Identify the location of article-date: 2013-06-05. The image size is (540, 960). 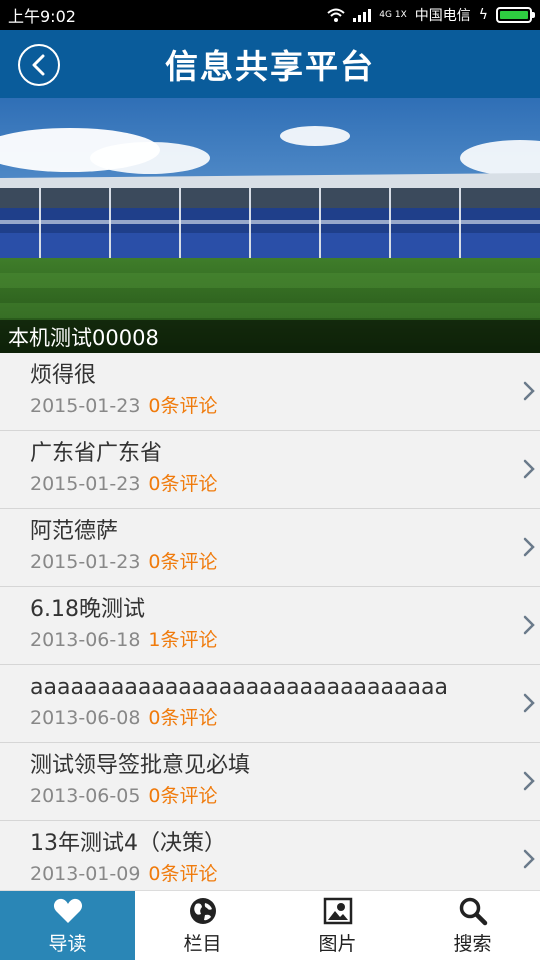
(85, 796).